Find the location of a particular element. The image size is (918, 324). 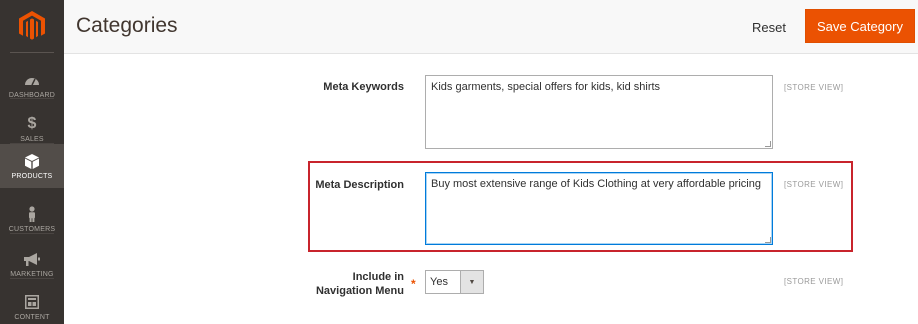

include-in-menu-label: Include in Navigation Menu is located at coordinates (352, 284).